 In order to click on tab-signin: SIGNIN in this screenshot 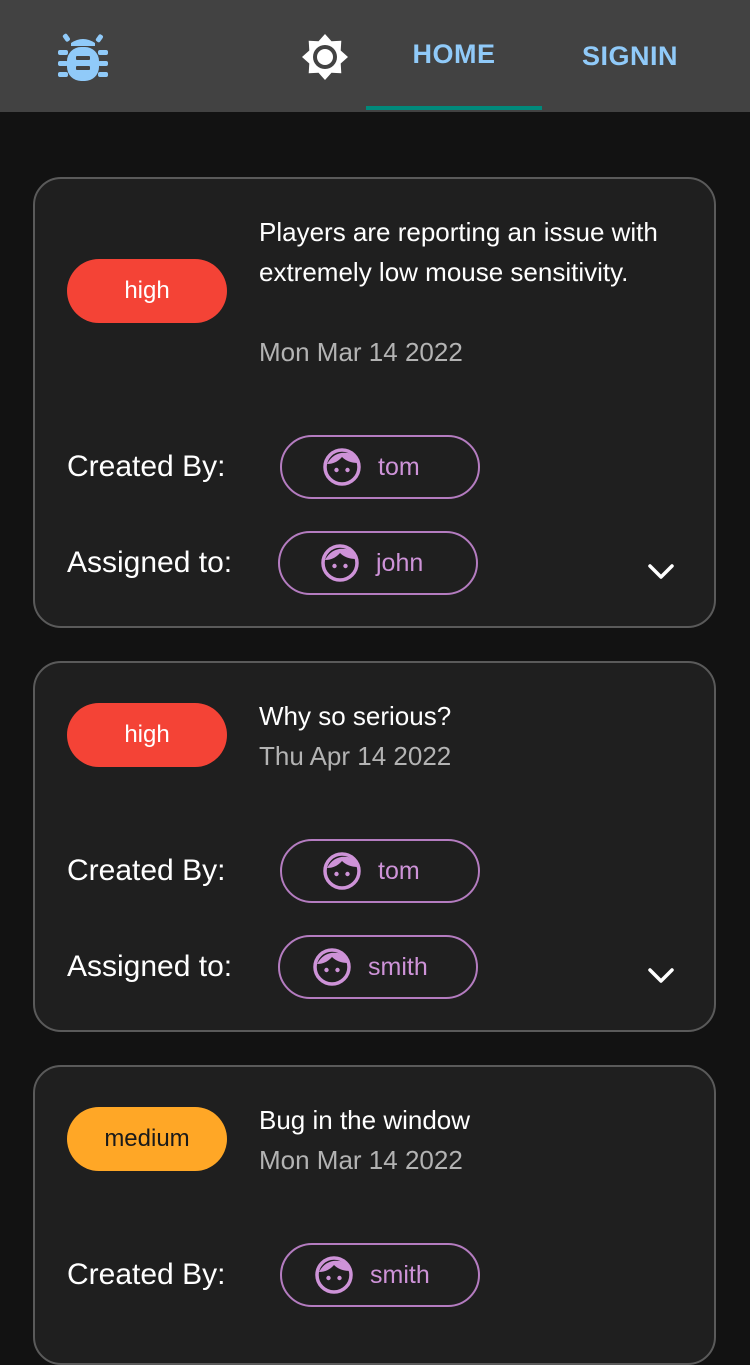, I will do `click(630, 56)`.